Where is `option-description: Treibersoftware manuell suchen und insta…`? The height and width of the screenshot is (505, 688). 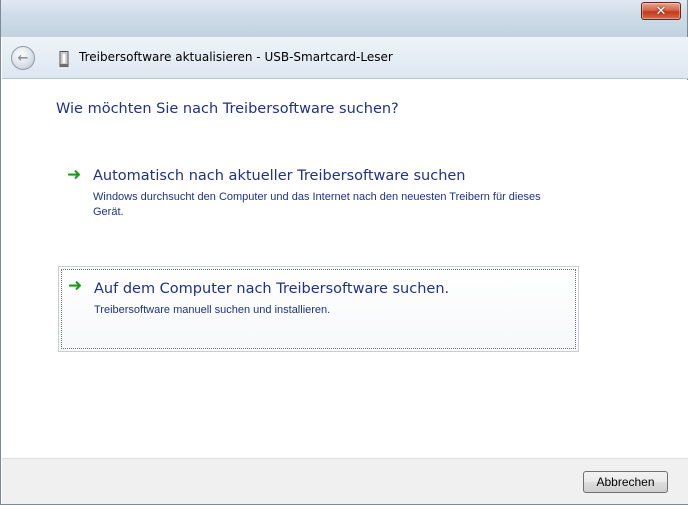
option-description: Treibersoftware manuell suchen und insta… is located at coordinates (212, 310).